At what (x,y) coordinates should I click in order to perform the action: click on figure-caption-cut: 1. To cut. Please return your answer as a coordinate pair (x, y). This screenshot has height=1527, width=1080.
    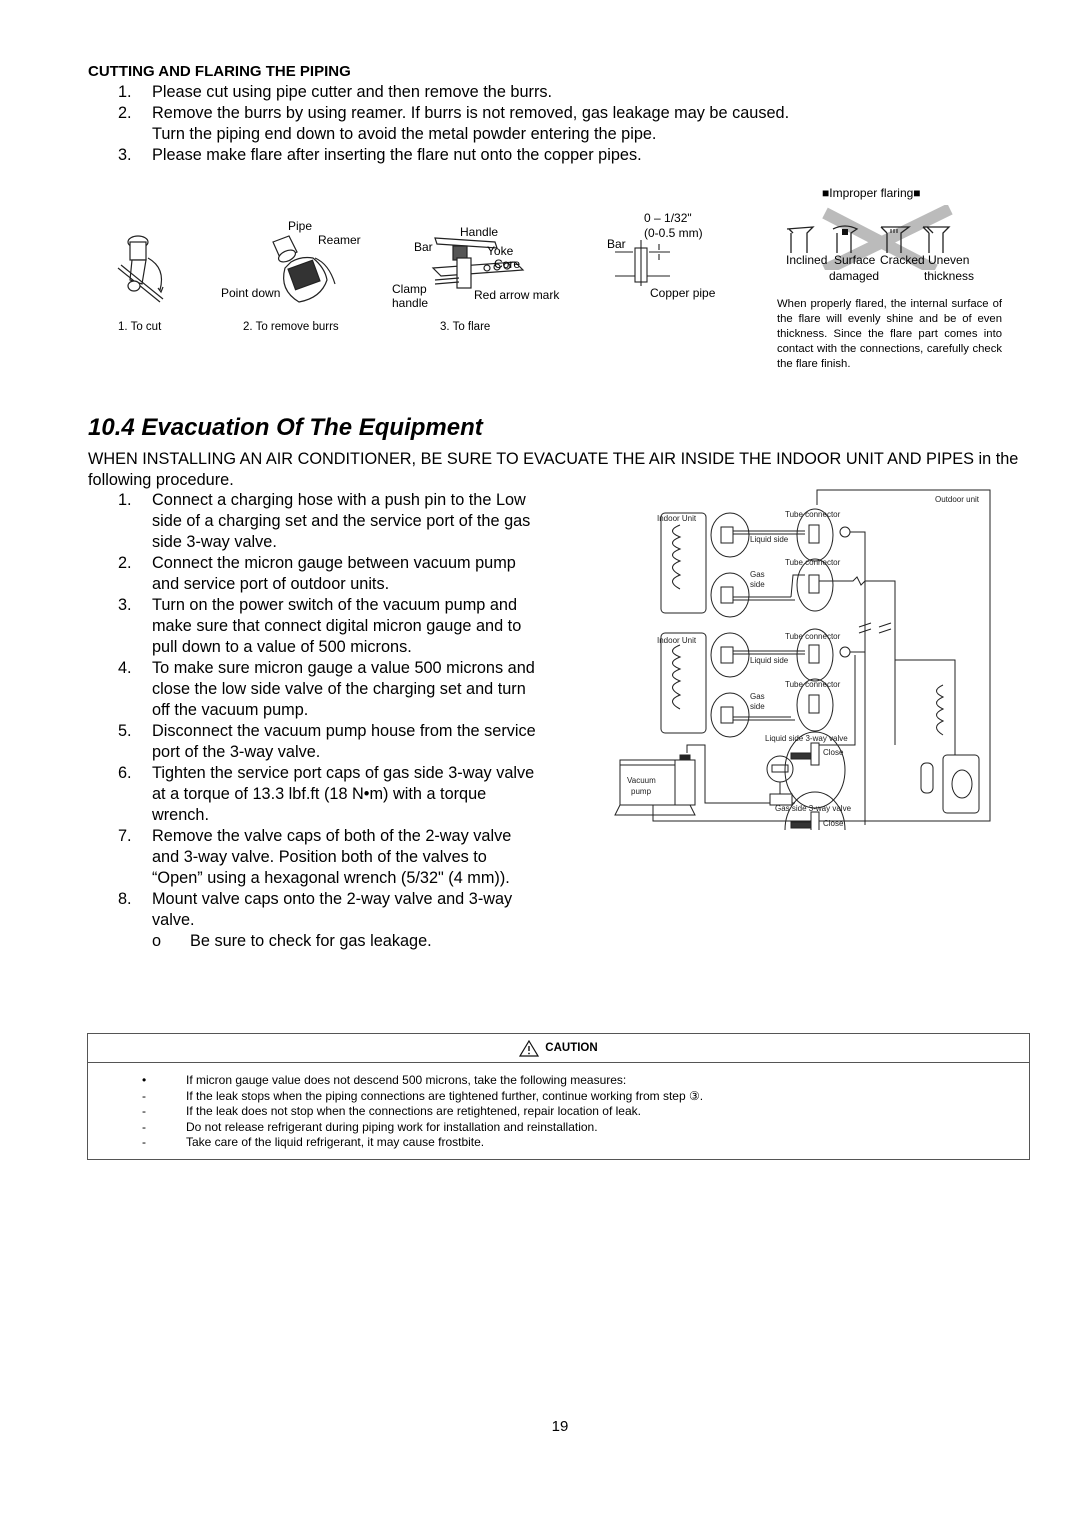
    Looking at the image, I should click on (140, 327).